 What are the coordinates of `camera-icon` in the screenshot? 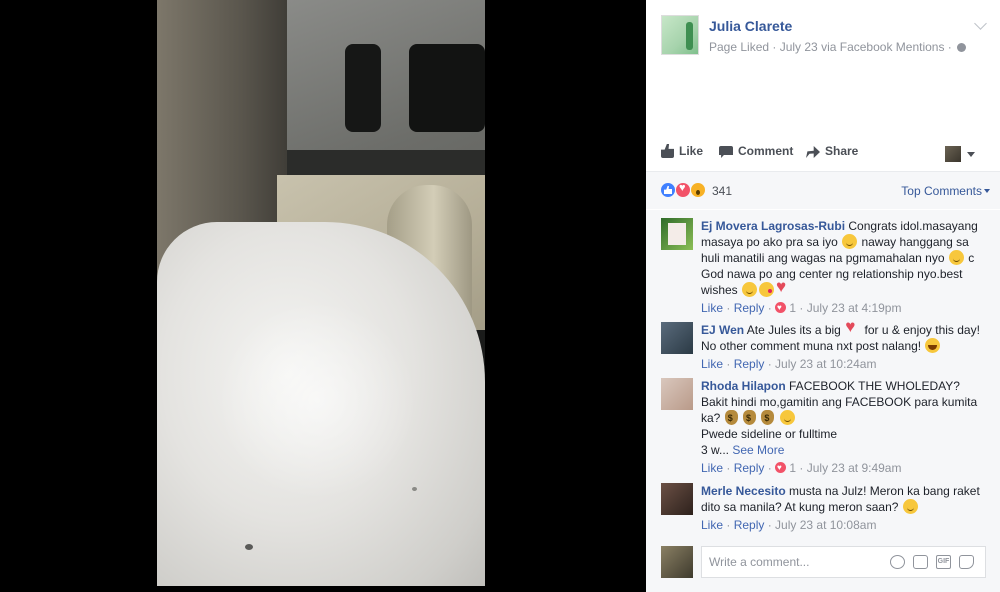 It's located at (920, 562).